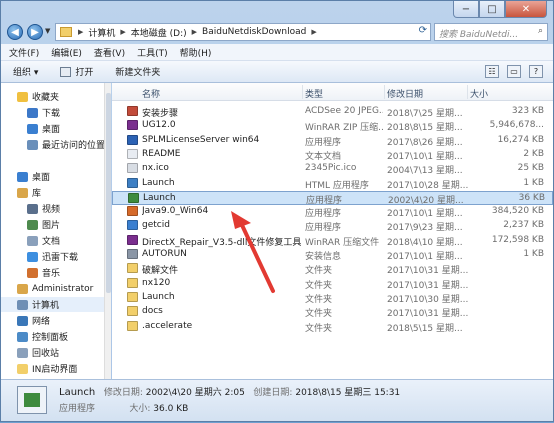 This screenshot has height=423, width=554. What do you see at coordinates (348, 393) in the screenshot?
I see `details-created-value: 2018\8\15 星期三 15:31` at bounding box center [348, 393].